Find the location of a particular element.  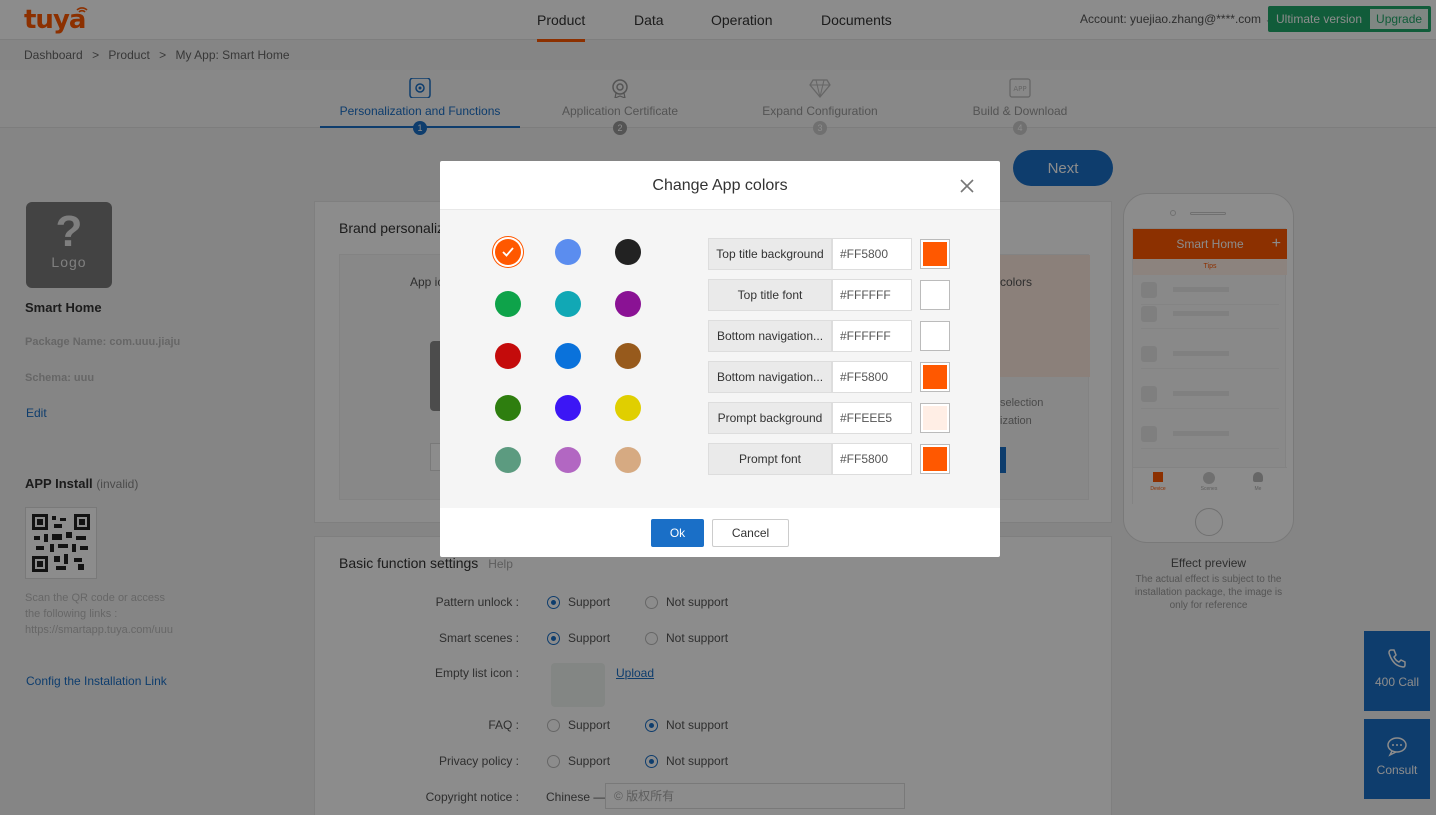

prompt-font-row: Prompt font #FF5800 is located at coordinates (829, 459).